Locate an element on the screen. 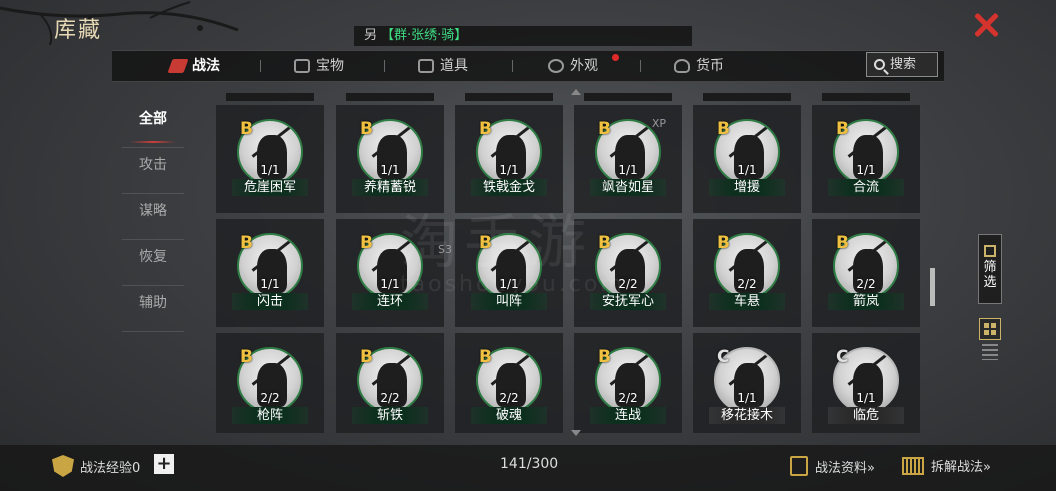  appearance-icon is located at coordinates (556, 66).